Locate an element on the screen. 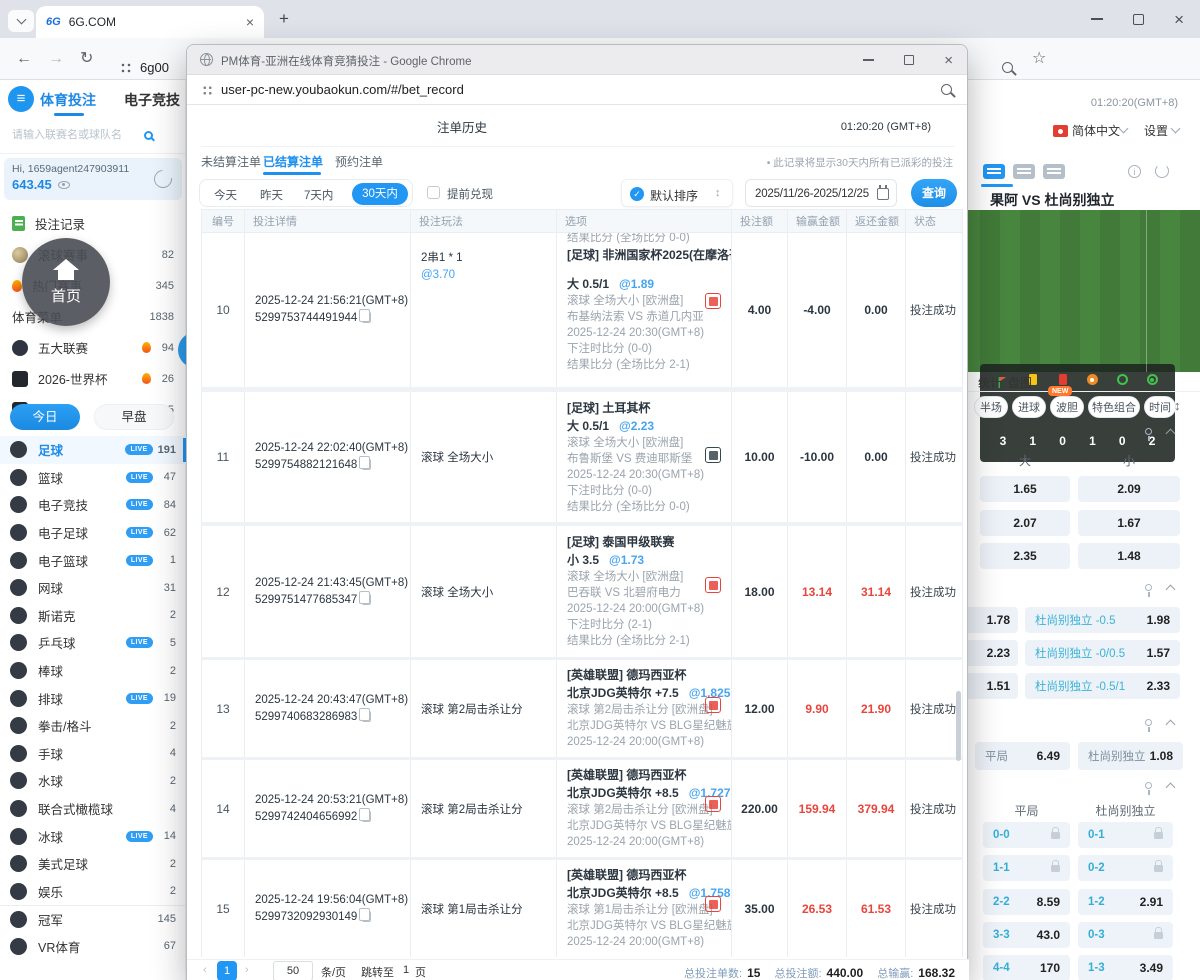 The image size is (1200, 980). odds-cell: 1.48 is located at coordinates (1129, 556).